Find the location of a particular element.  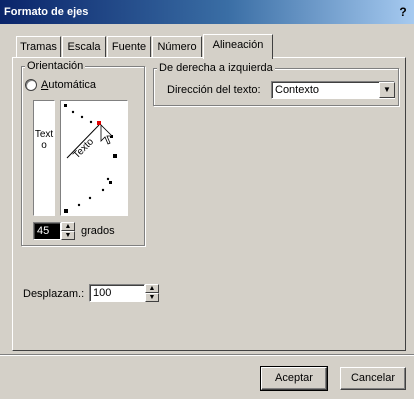

footer-separator is located at coordinates (207, 355).